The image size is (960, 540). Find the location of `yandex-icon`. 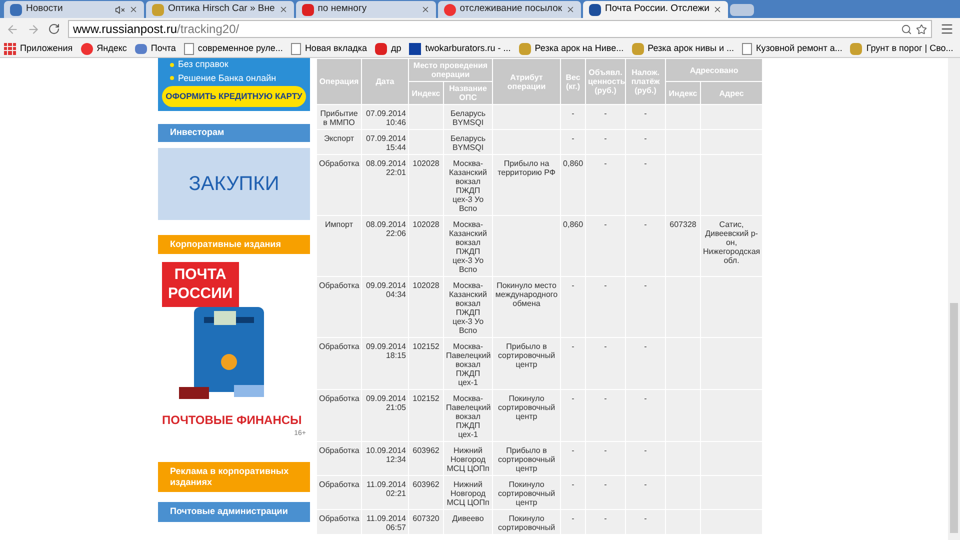

yandex-icon is located at coordinates (450, 10).